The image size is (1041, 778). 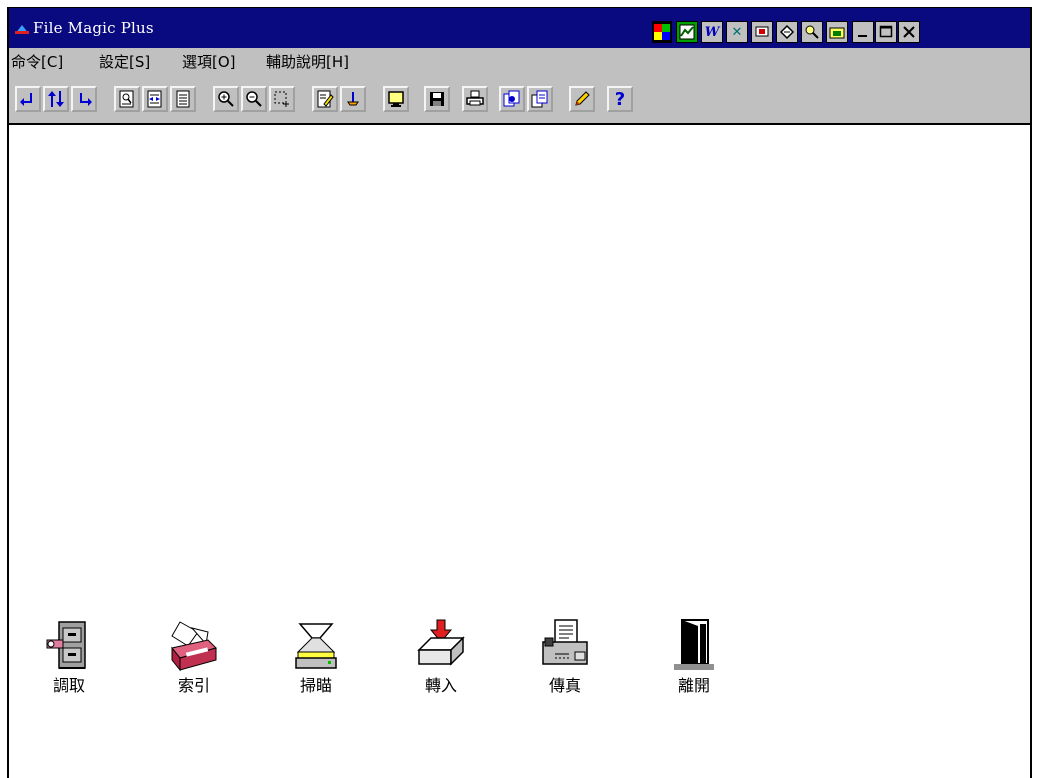 What do you see at coordinates (564, 685) in the screenshot?
I see `action-label: 傳真` at bounding box center [564, 685].